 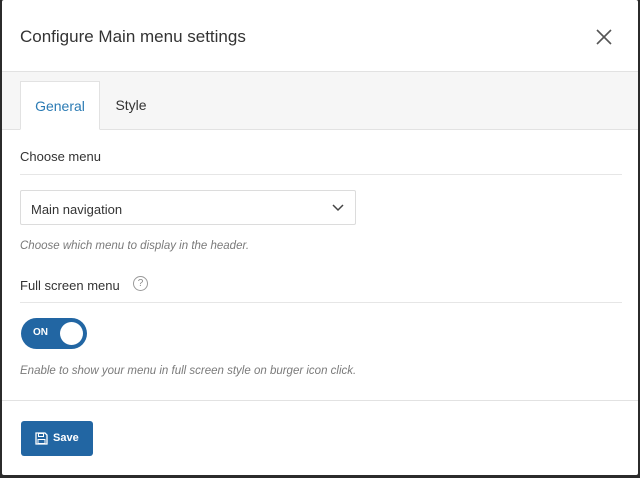 What do you see at coordinates (41, 438) in the screenshot?
I see `floppy-disk-icon` at bounding box center [41, 438].